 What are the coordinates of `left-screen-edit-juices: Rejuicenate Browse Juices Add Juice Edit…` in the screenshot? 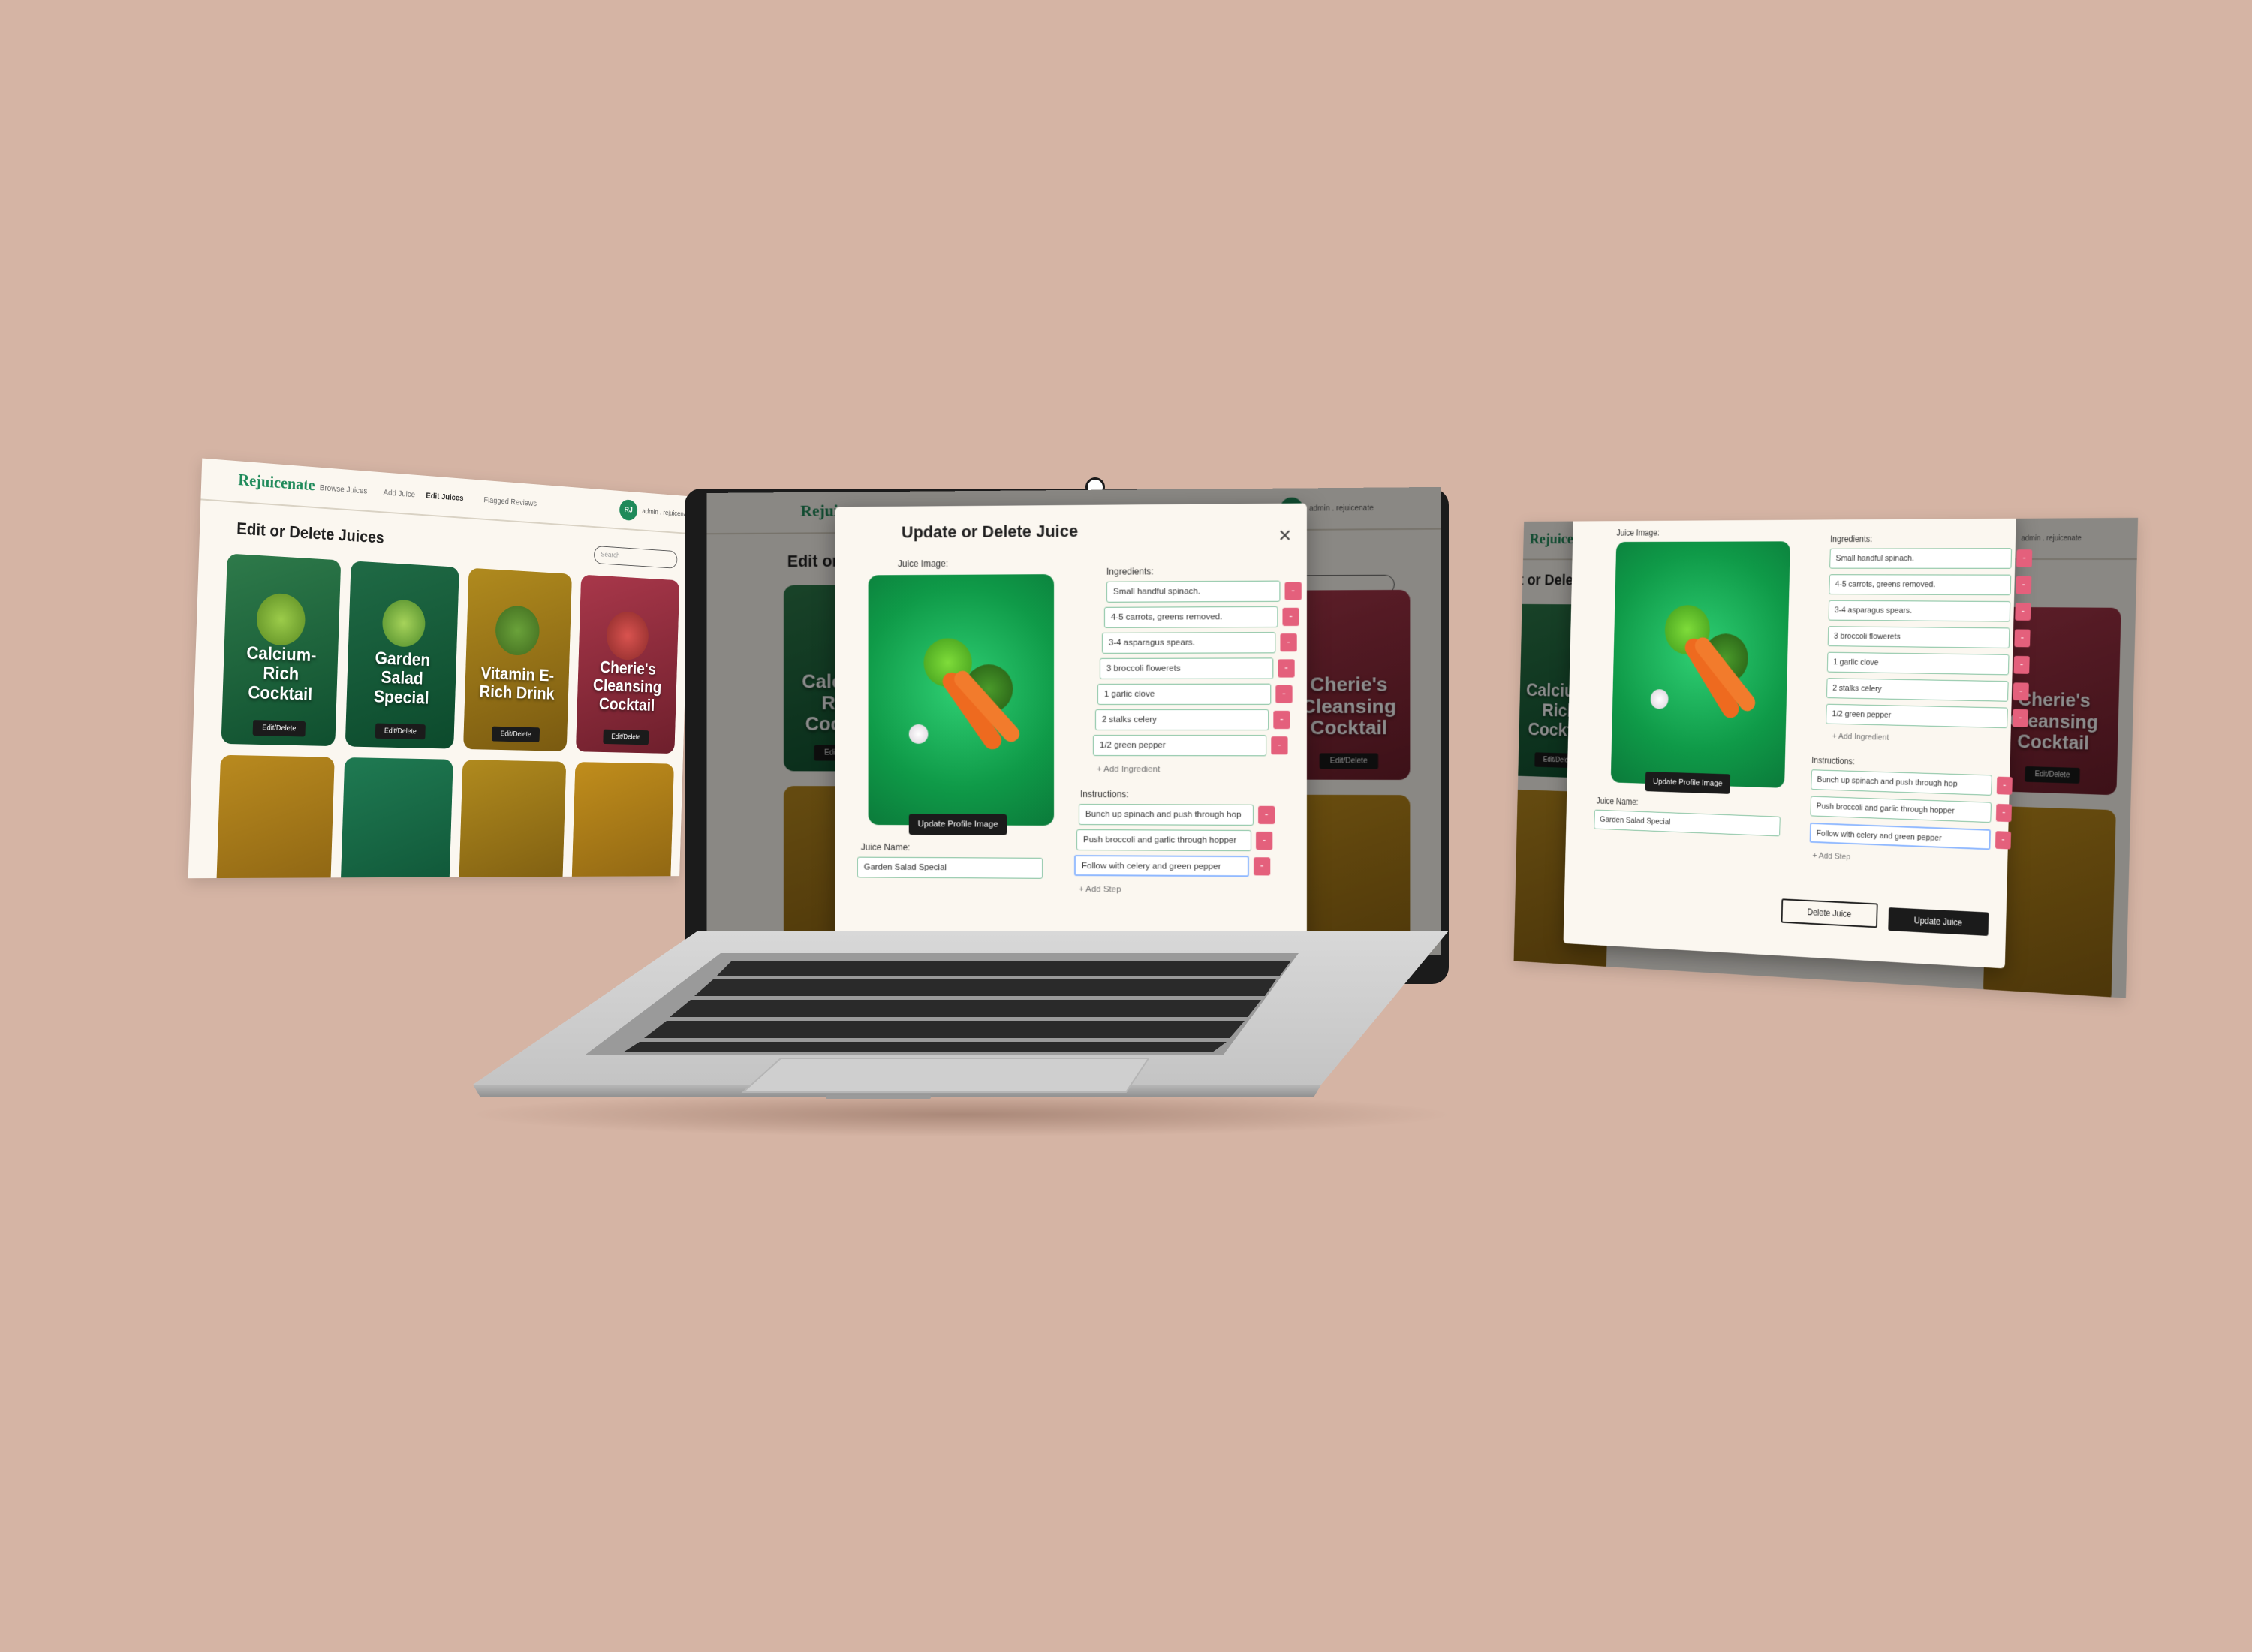 It's located at (439, 669).